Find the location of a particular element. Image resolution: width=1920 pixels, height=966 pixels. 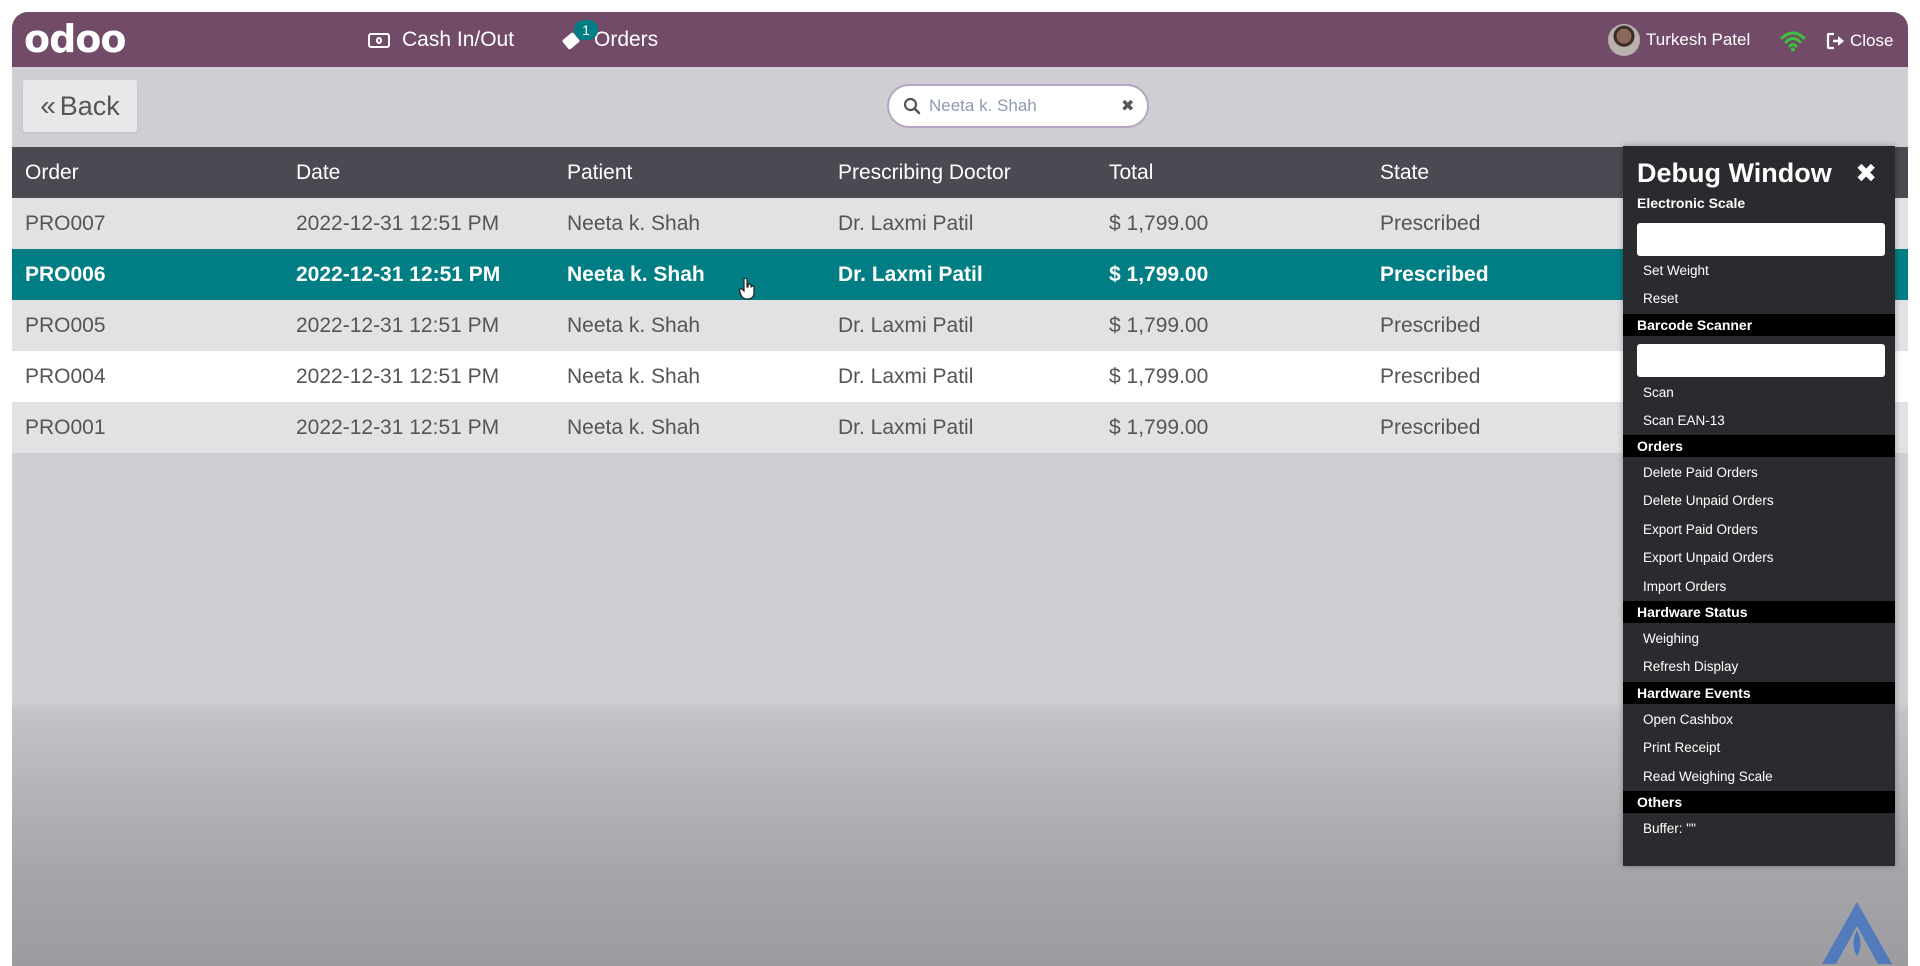

back-label: Back is located at coordinates (89, 105).